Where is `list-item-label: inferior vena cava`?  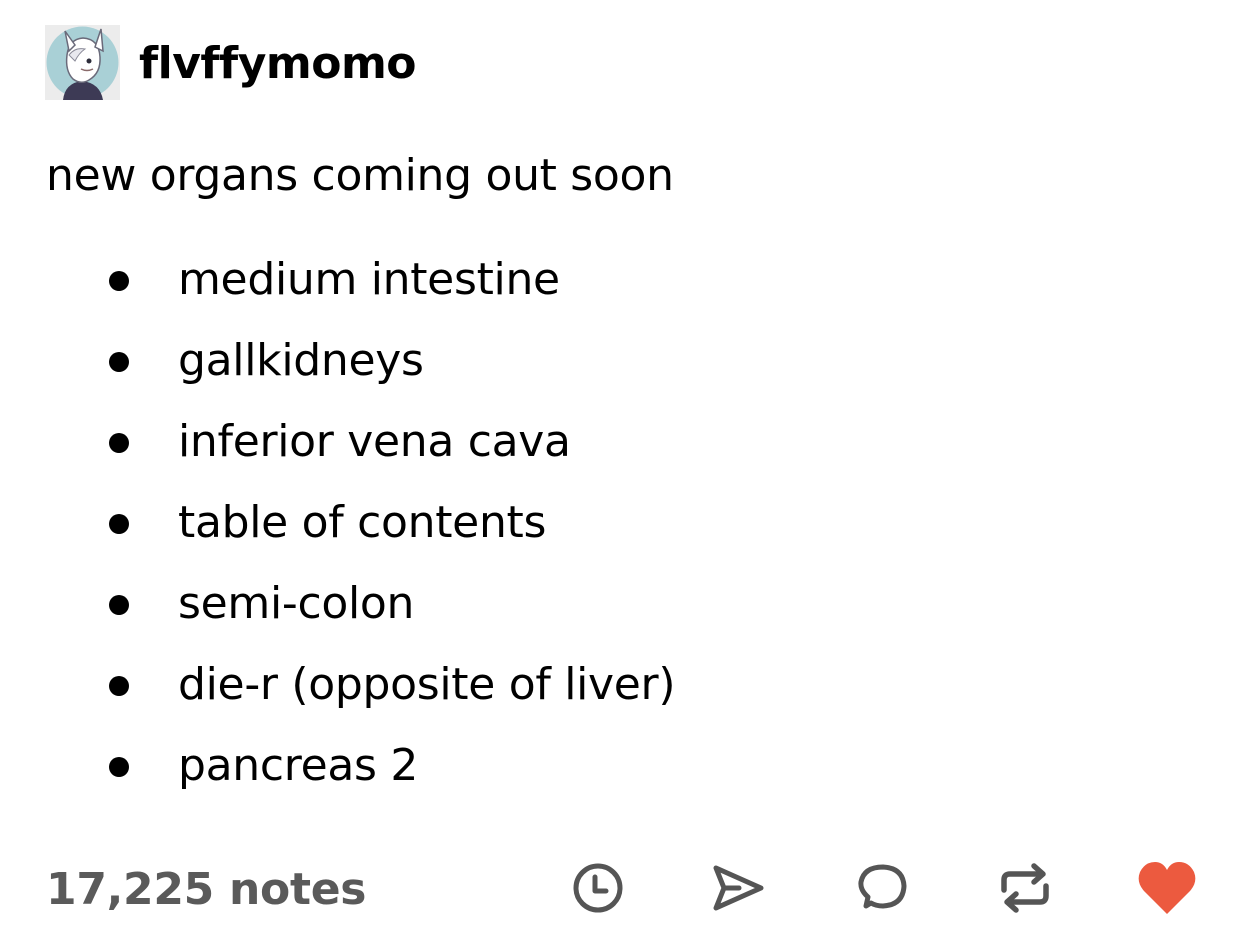 list-item-label: inferior vena cava is located at coordinates (374, 441).